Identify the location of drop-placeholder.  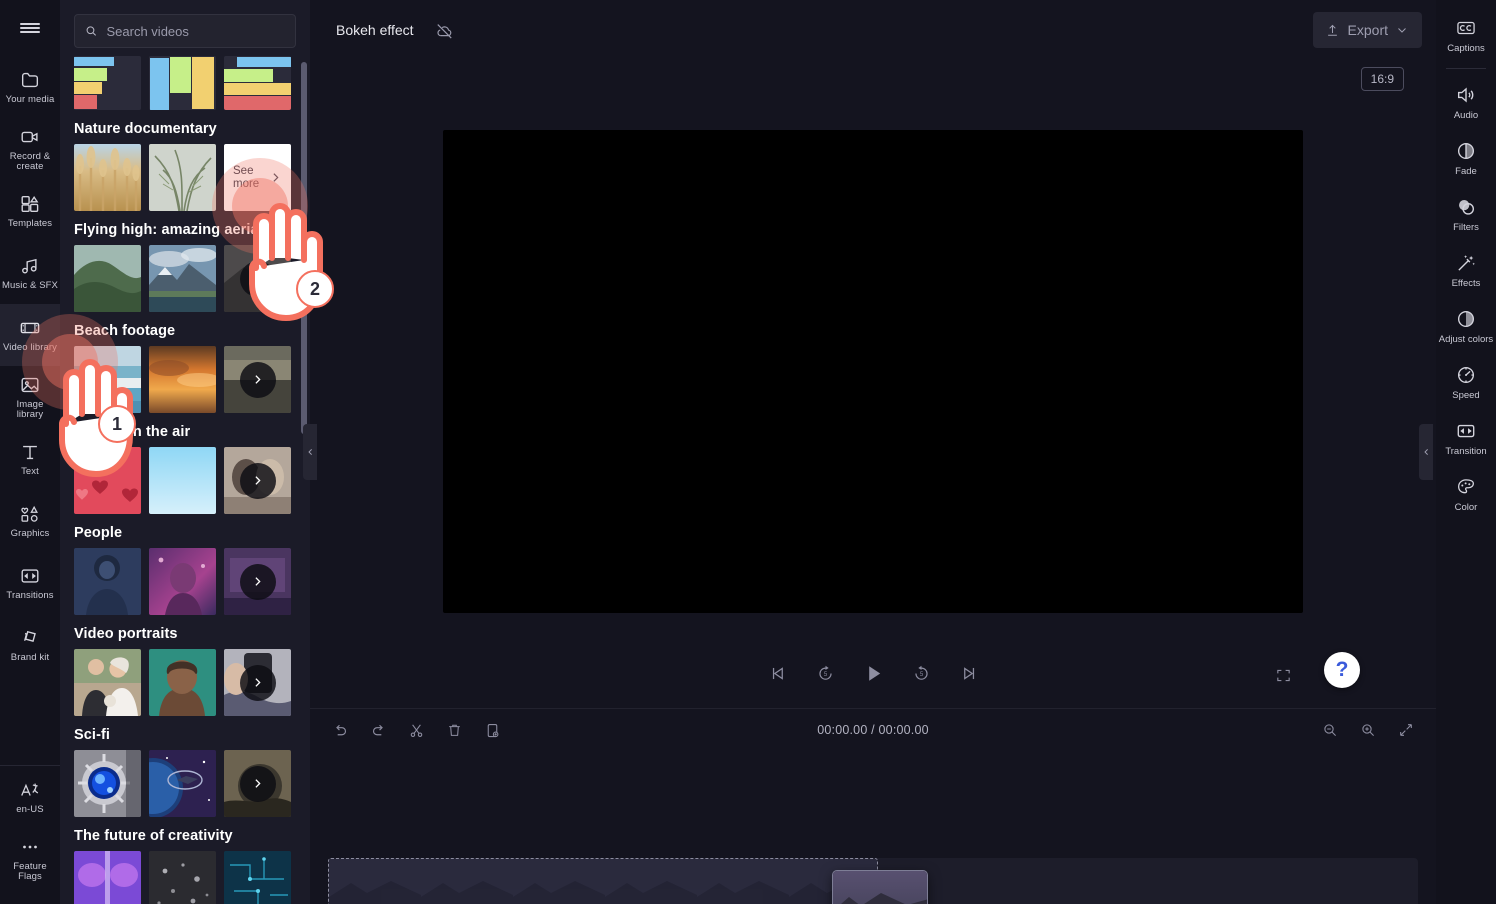
(603, 880).